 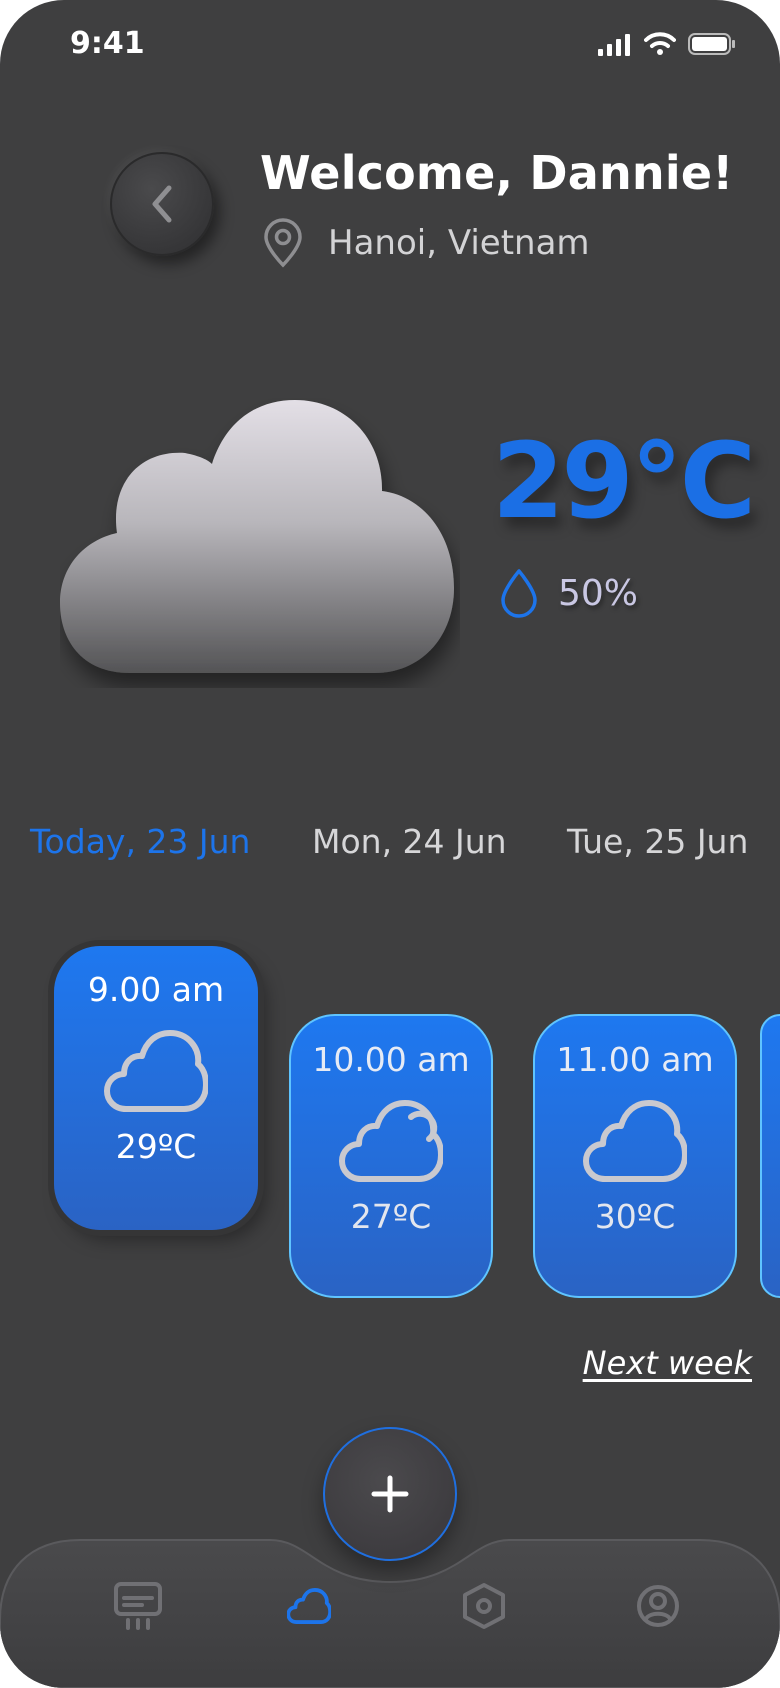 I want to click on hour-card: 10.00 am 27ºC, so click(x=391, y=1156).